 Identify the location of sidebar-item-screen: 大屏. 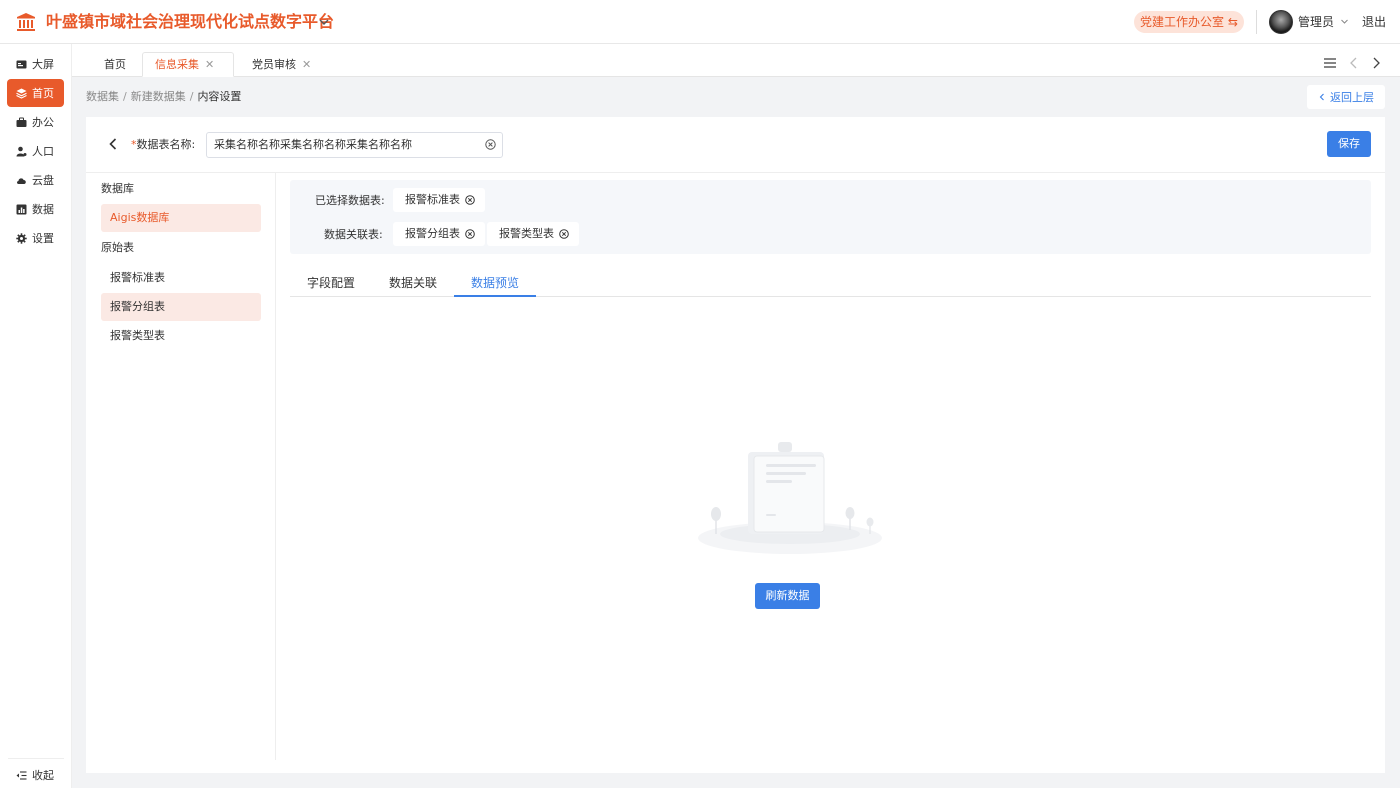
(35, 64).